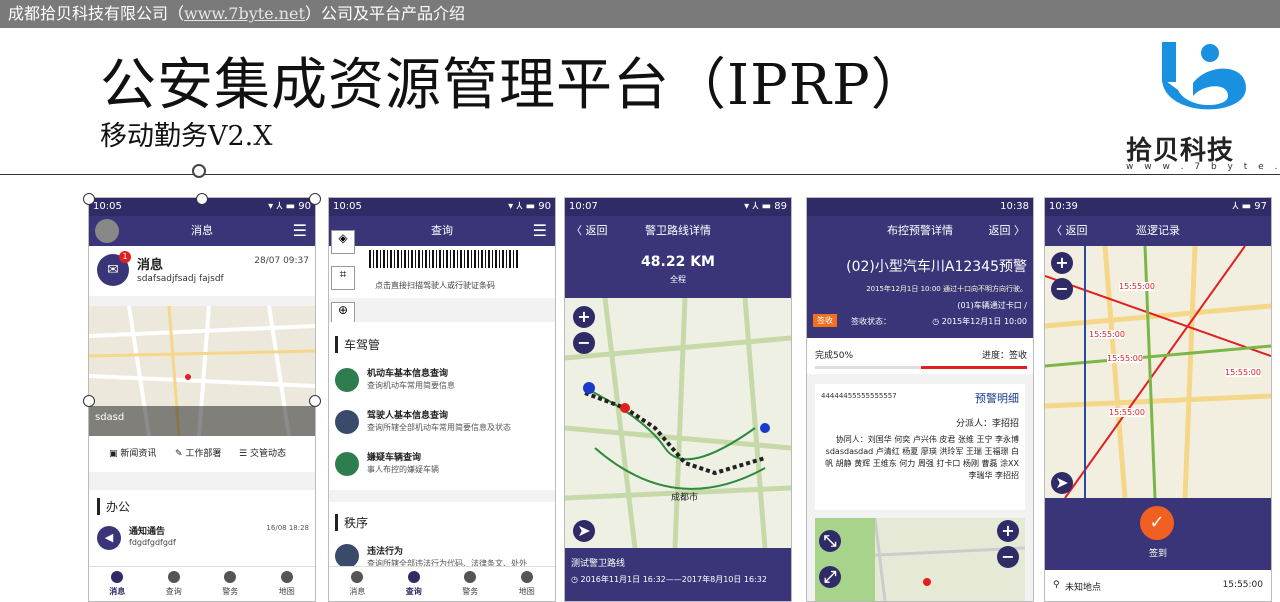 The image size is (1280, 602). What do you see at coordinates (403, 469) in the screenshot?
I see `item-desc: 事人布控的嫌疑车辆` at bounding box center [403, 469].